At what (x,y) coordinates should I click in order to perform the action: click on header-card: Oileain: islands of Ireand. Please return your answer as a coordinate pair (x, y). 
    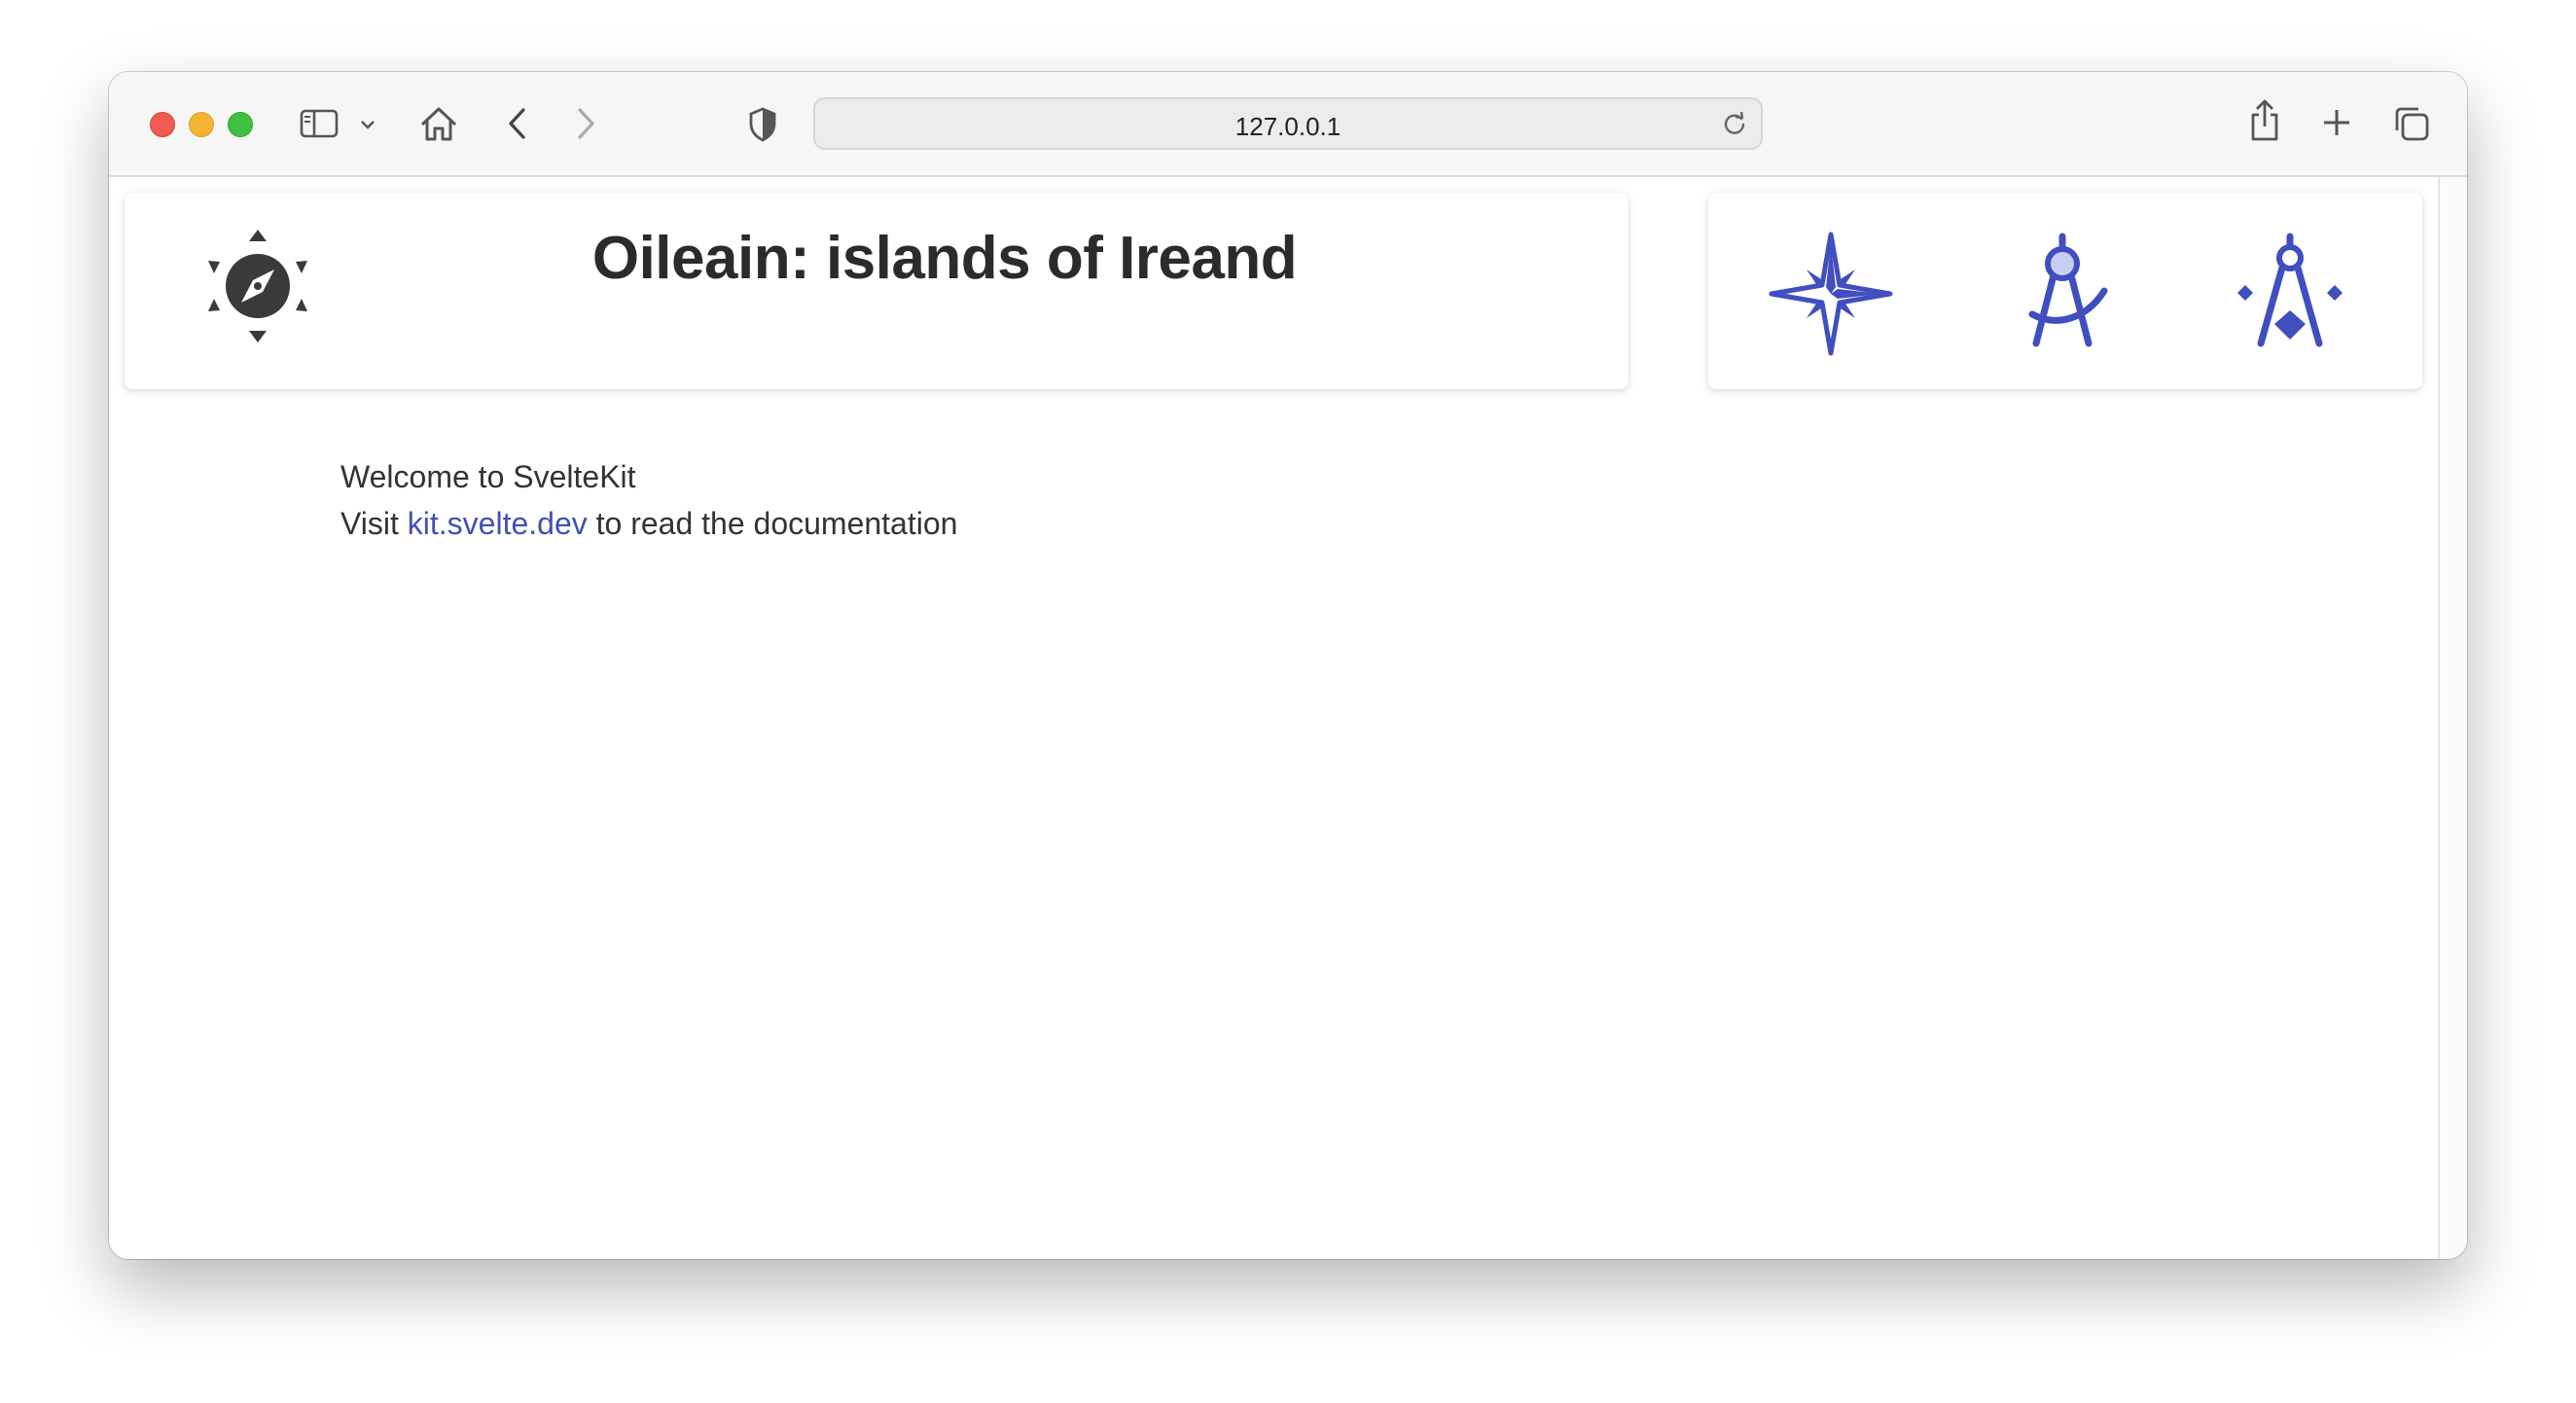
    Looking at the image, I should click on (876, 291).